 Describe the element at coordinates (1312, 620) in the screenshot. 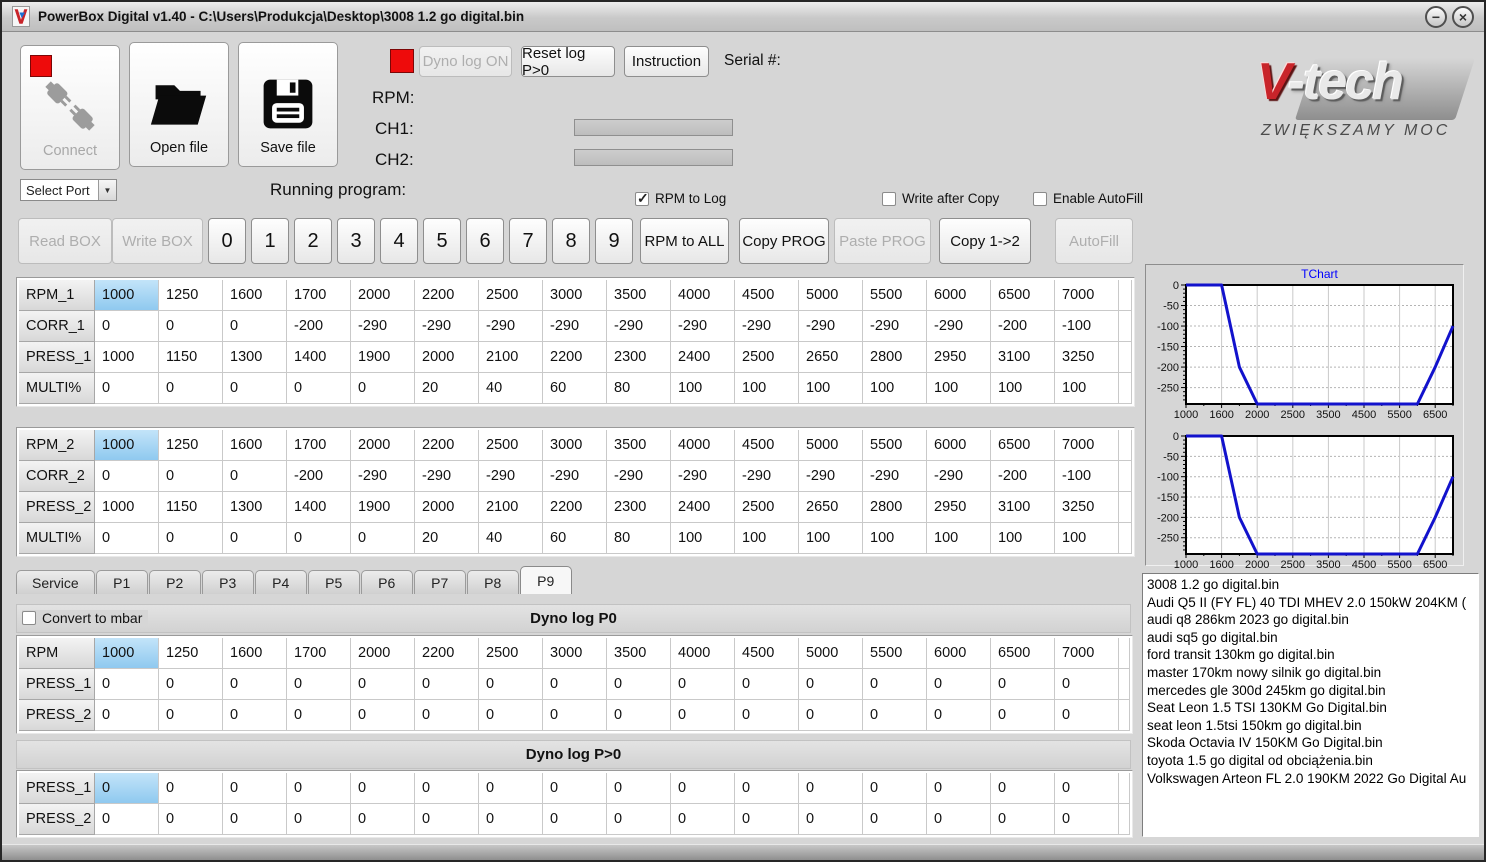

I see `file-list-item: audi q8 286km 2023 go digital.bin` at that location.